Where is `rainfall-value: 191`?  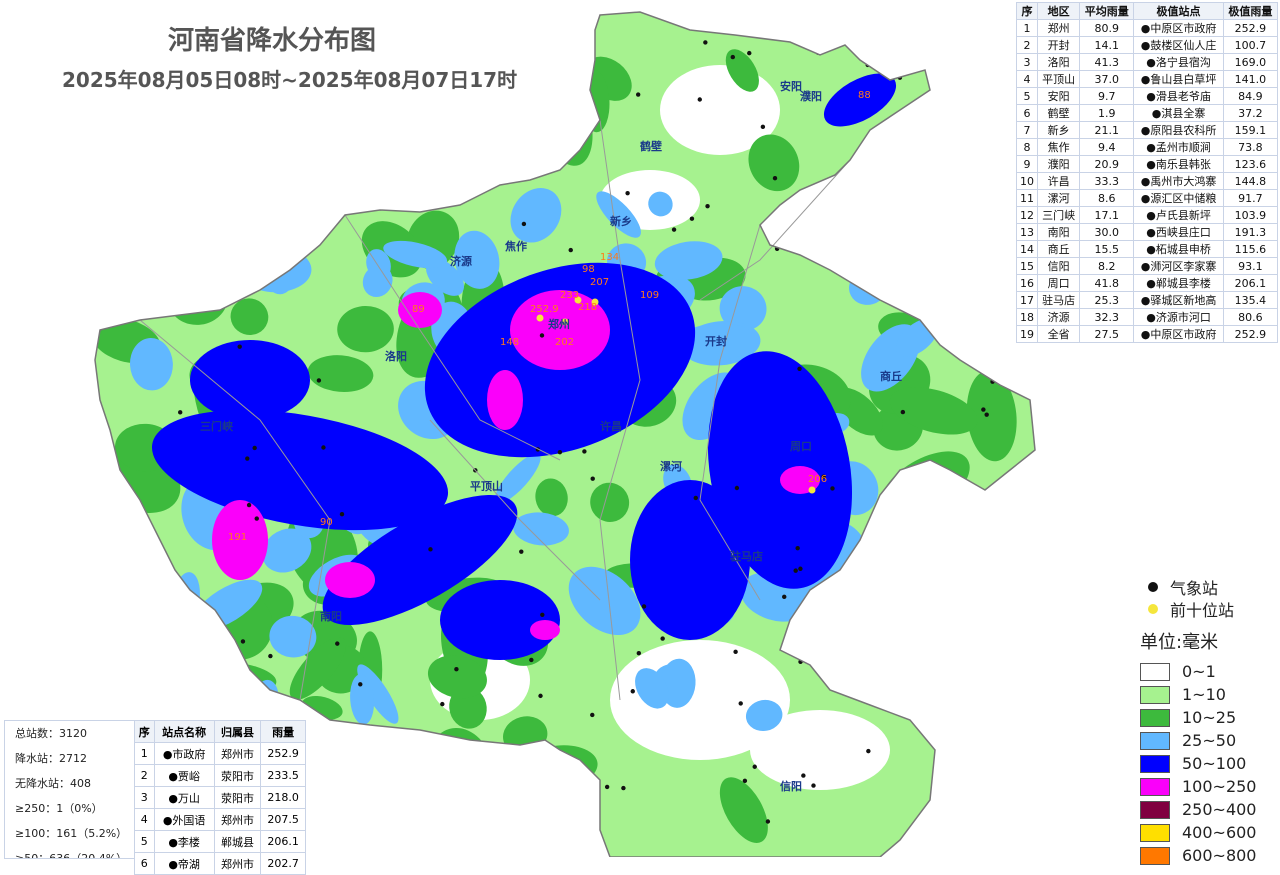 rainfall-value: 191 is located at coordinates (237, 537).